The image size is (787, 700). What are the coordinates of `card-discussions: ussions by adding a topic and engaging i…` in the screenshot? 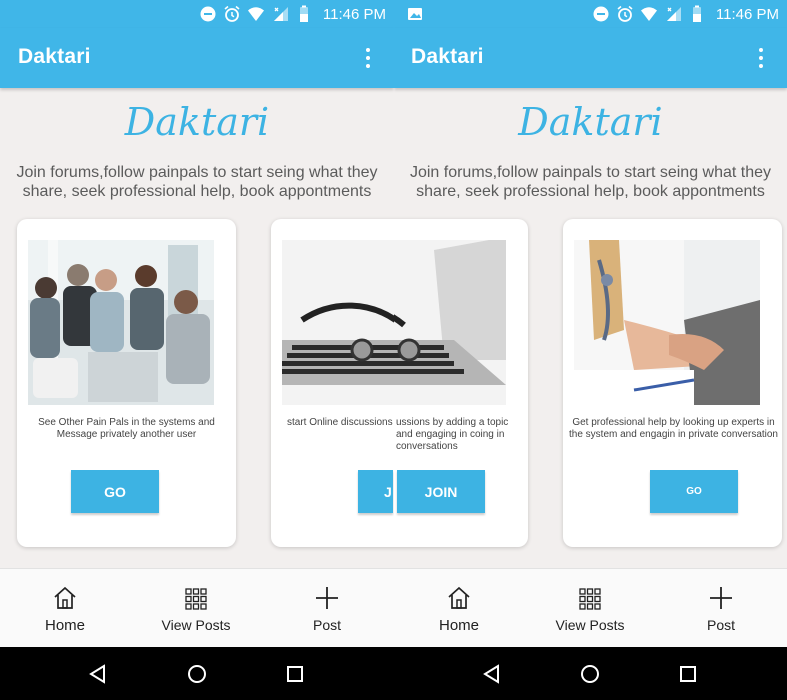 It's located at (461, 383).